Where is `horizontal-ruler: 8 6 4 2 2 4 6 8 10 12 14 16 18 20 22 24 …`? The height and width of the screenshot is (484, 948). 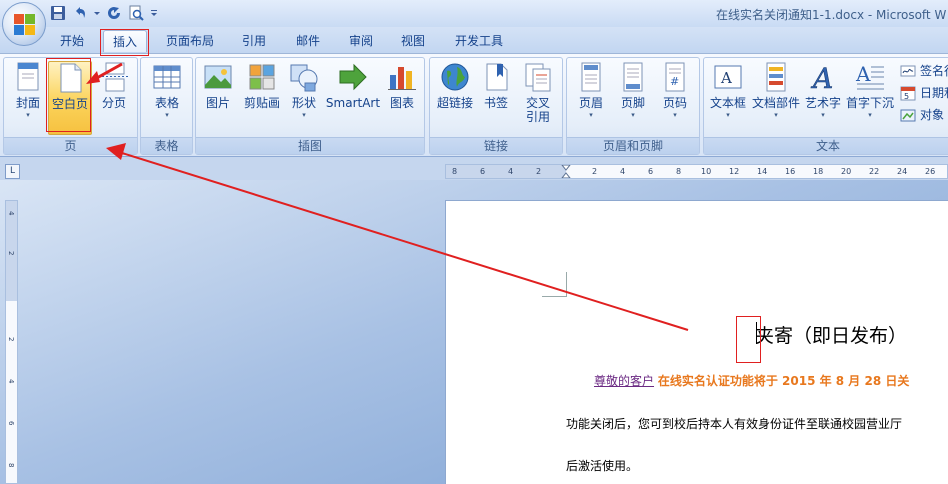
horizontal-ruler: 8 6 4 2 2 4 6 8 10 12 14 16 18 20 22 24 … is located at coordinates (696, 171).